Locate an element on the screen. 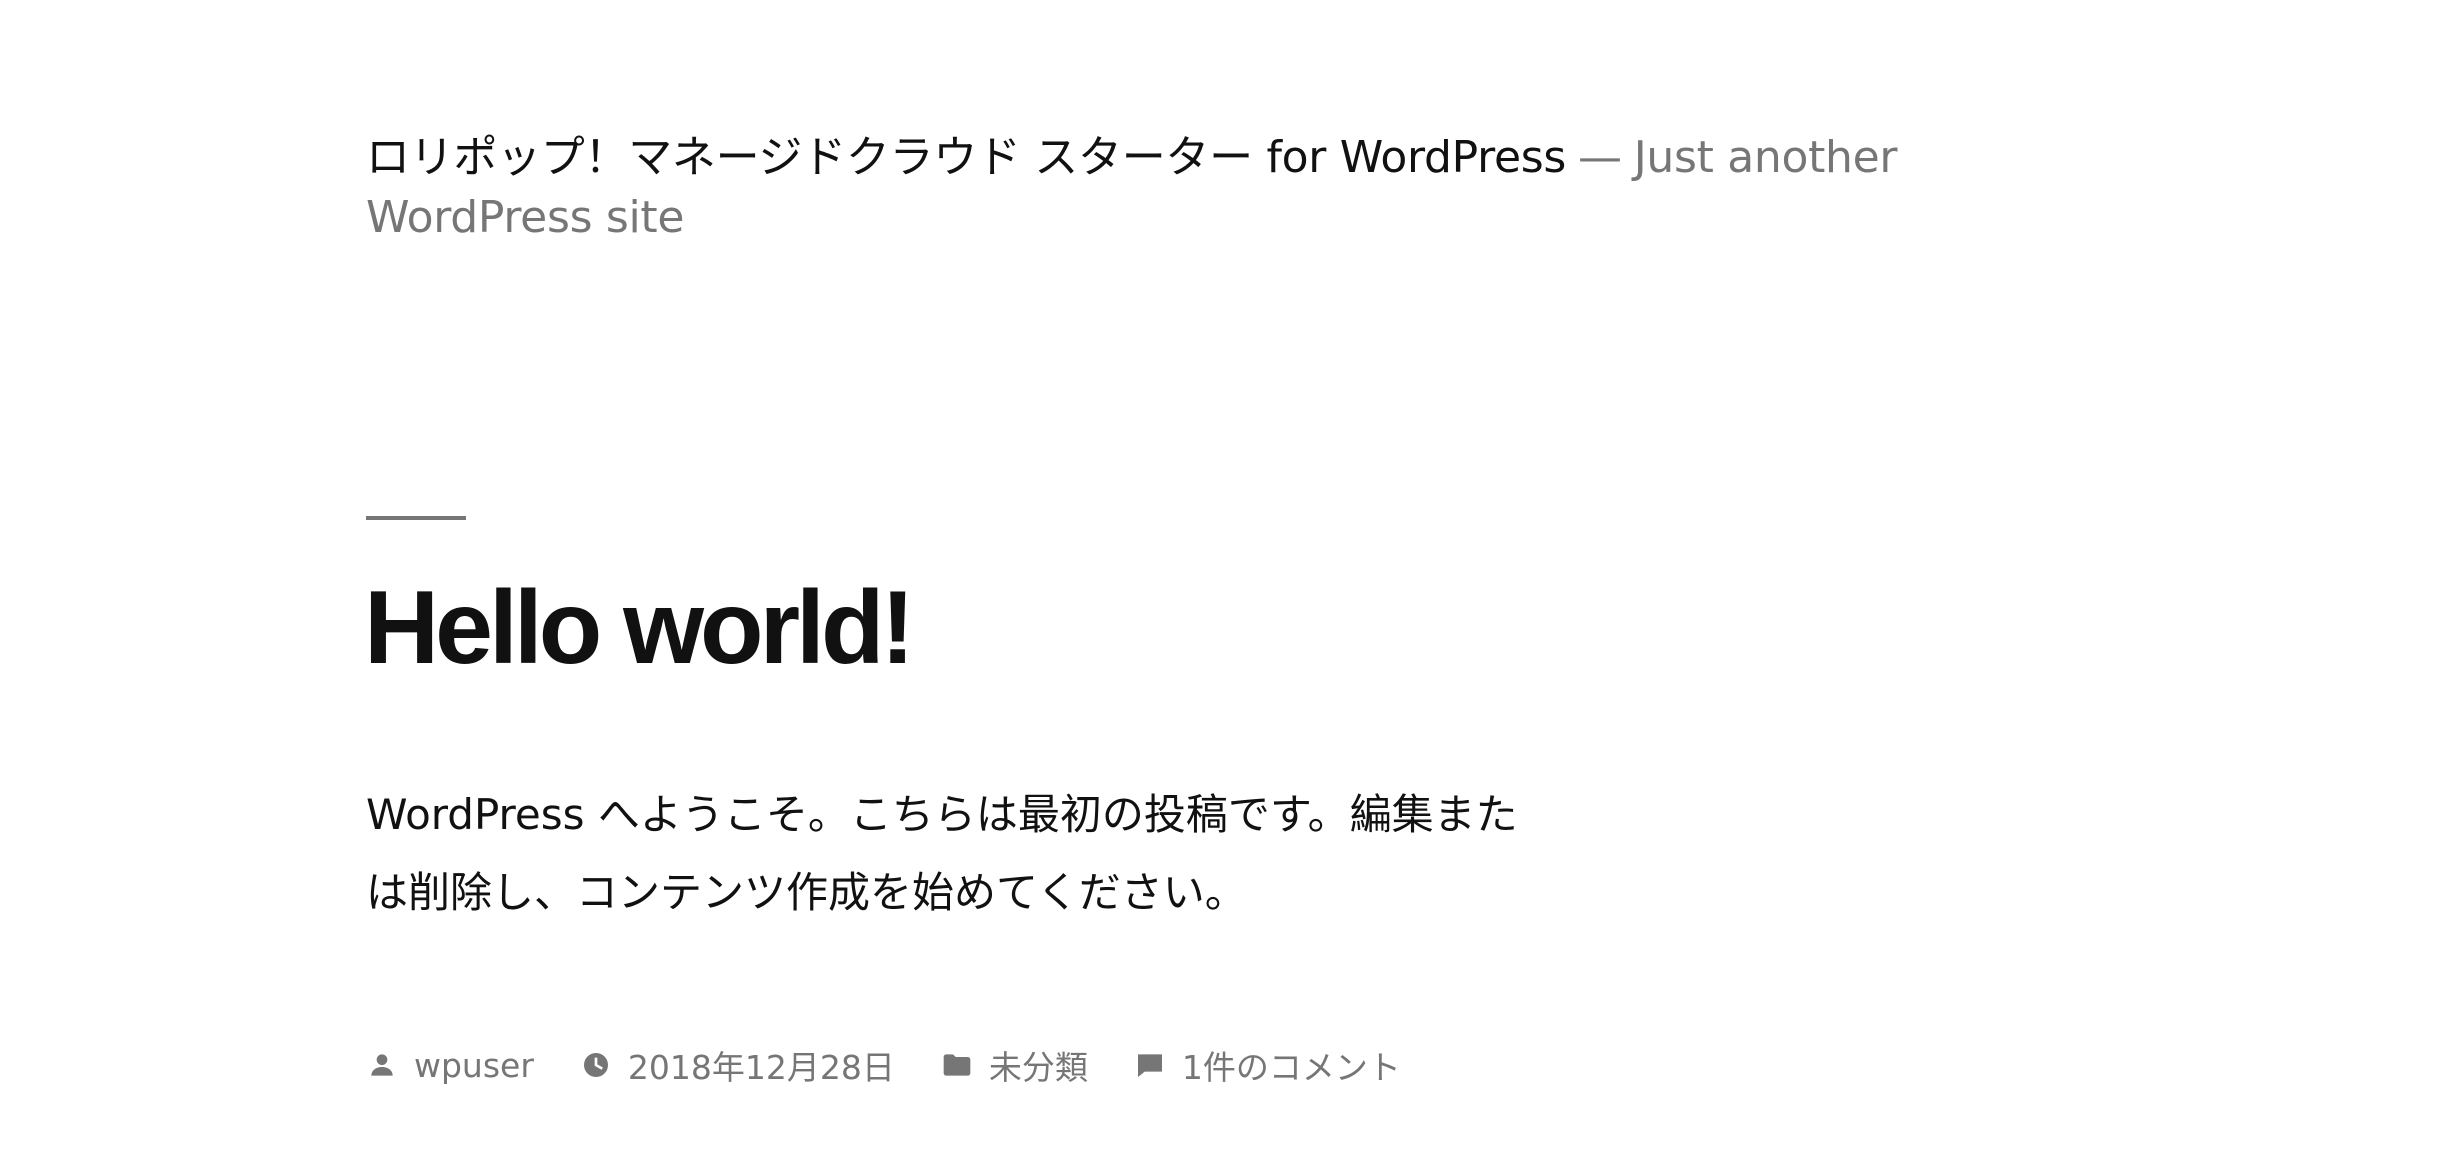  post-meta: wpuser 2018年12月28日 未分類 1件のコメント is located at coordinates (906, 1065).